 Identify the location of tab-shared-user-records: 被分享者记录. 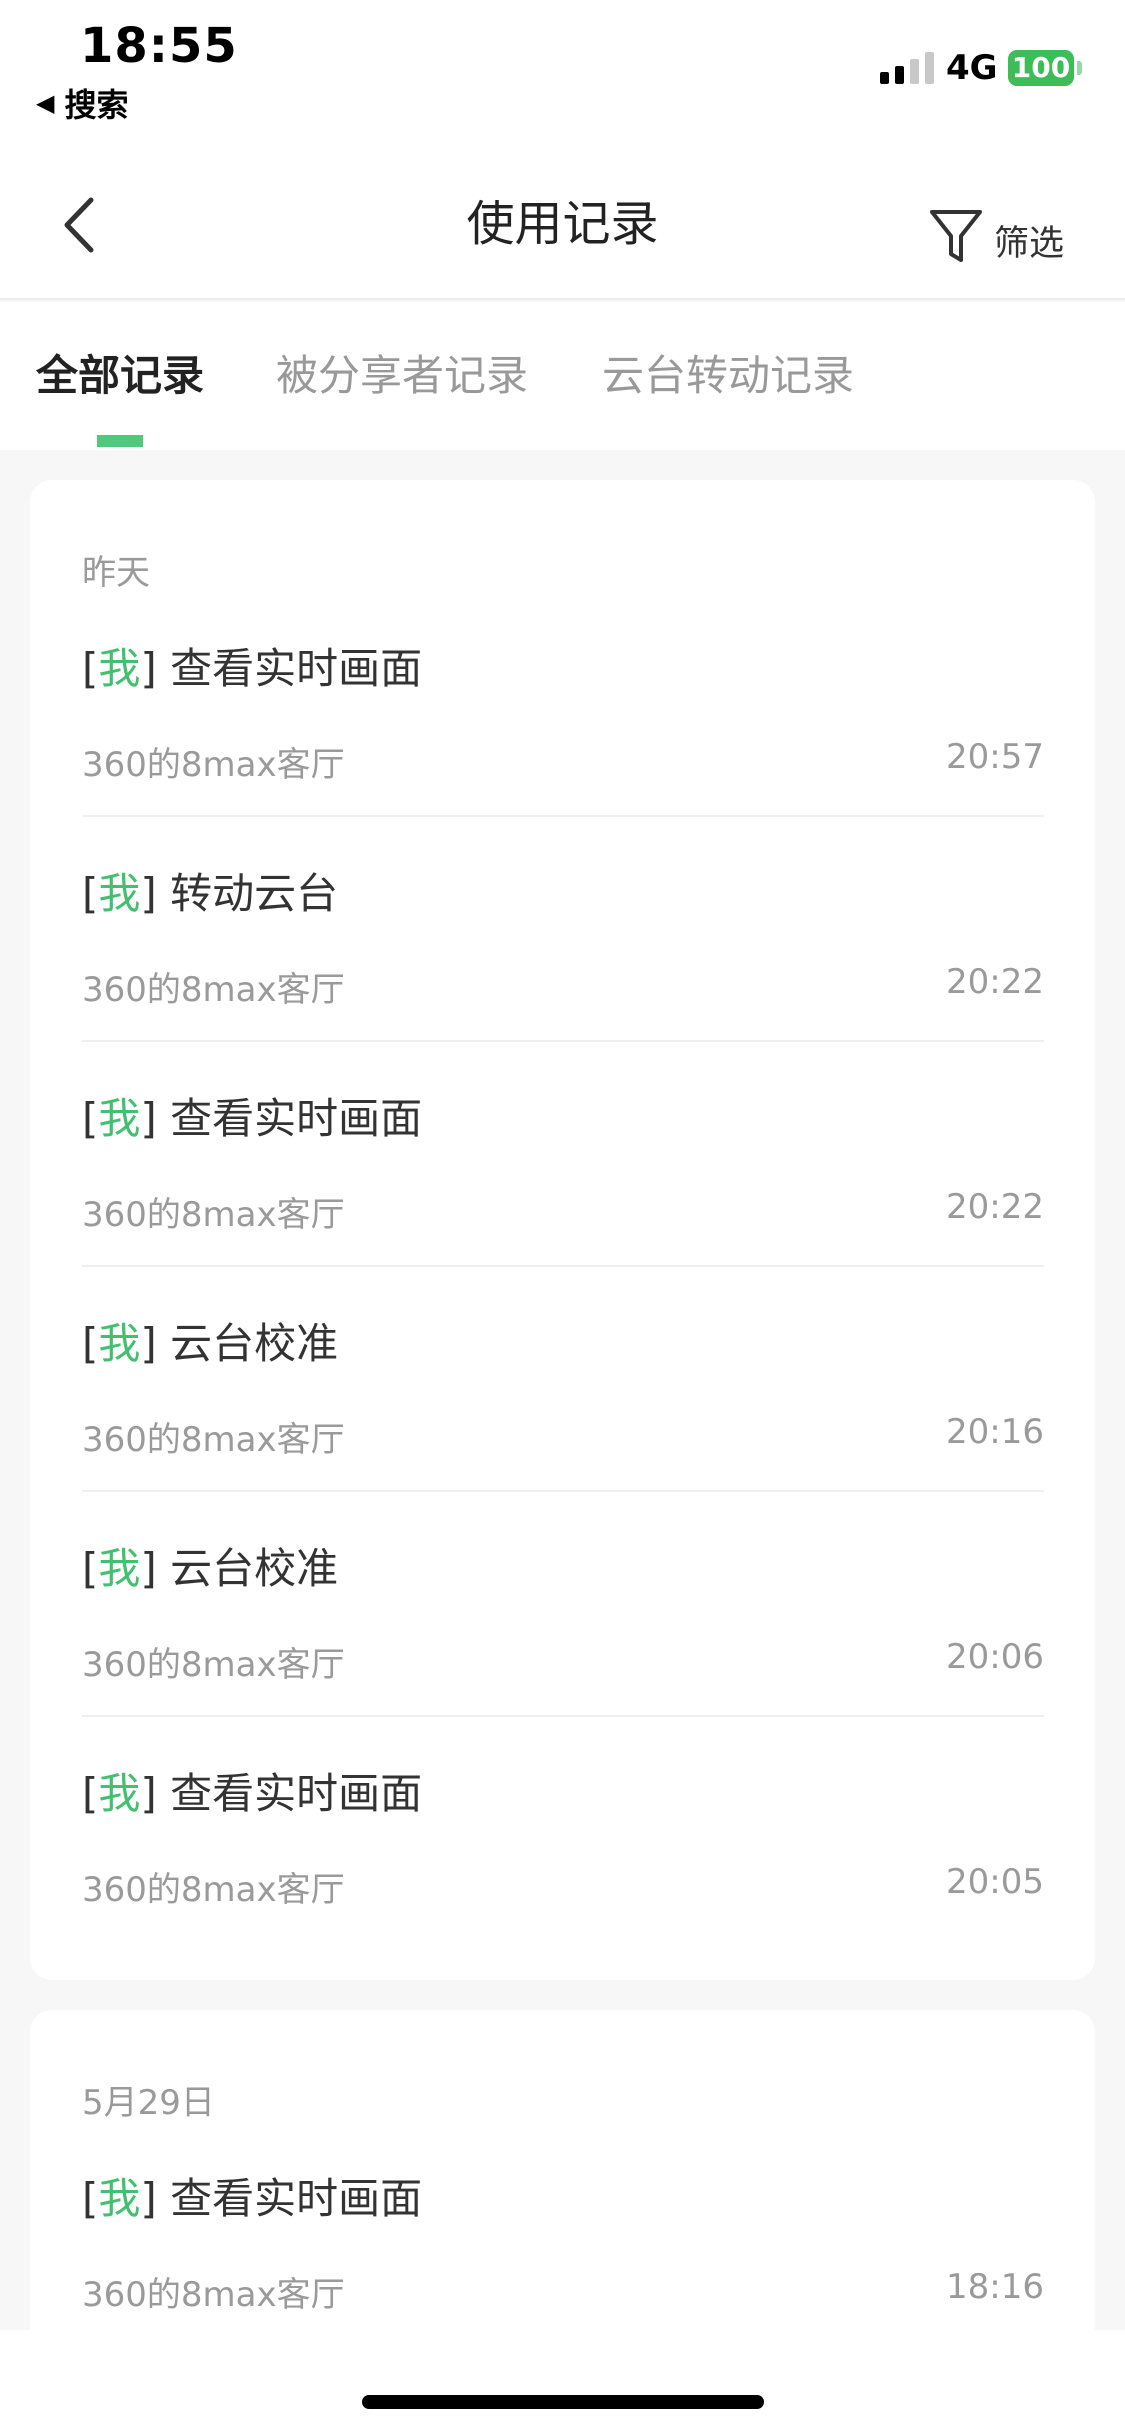
(402, 372).